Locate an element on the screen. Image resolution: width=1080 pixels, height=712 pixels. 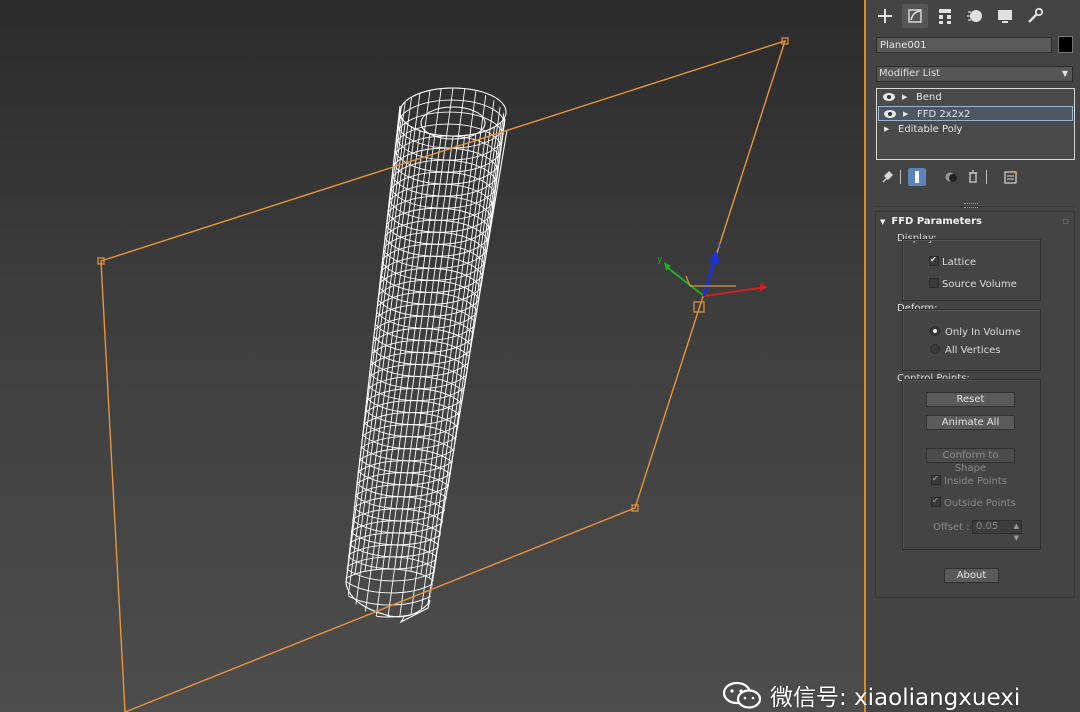
modifier-stack: ▶ Bend ▶ FFD 2x2x2 ▶ Editable Poly is located at coordinates (975, 124).